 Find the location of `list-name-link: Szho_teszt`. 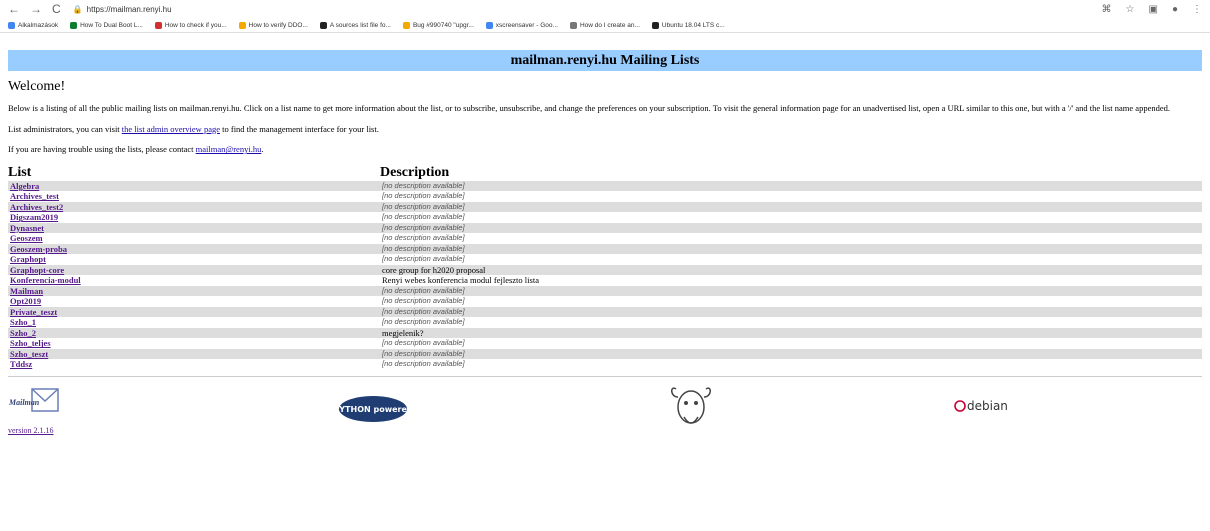

list-name-link: Szho_teszt is located at coordinates (29, 354).